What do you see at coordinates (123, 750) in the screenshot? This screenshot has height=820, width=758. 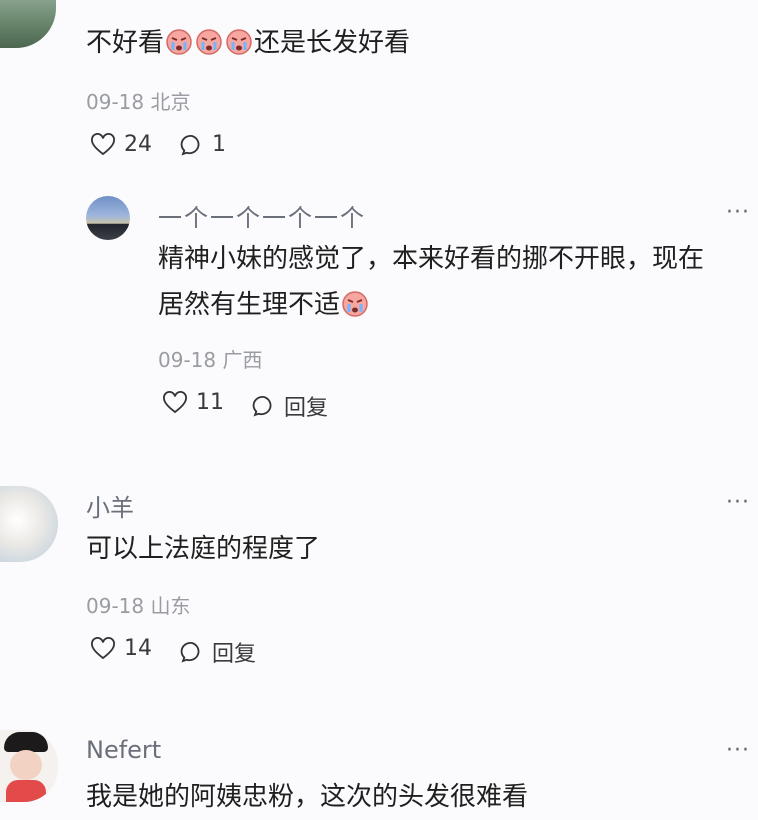 I see `commenter-name: Nefert` at bounding box center [123, 750].